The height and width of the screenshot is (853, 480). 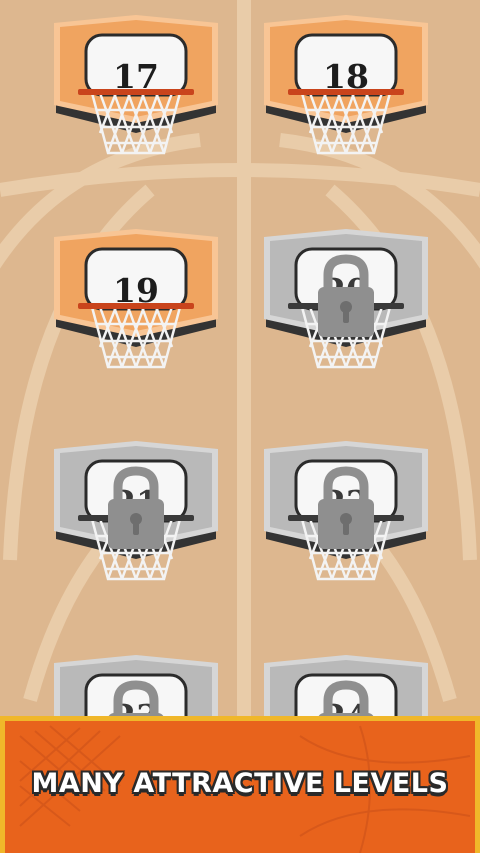 What do you see at coordinates (136, 290) in the screenshot?
I see `level-number: 19` at bounding box center [136, 290].